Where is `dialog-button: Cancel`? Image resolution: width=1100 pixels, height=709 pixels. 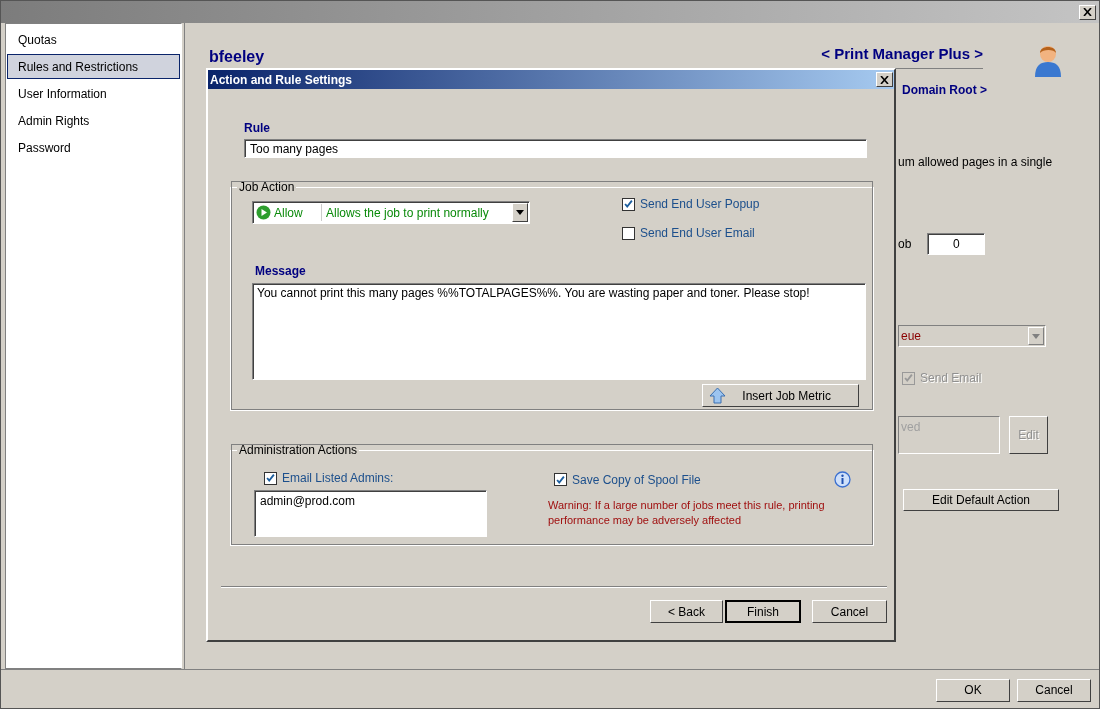 dialog-button: Cancel is located at coordinates (849, 611).